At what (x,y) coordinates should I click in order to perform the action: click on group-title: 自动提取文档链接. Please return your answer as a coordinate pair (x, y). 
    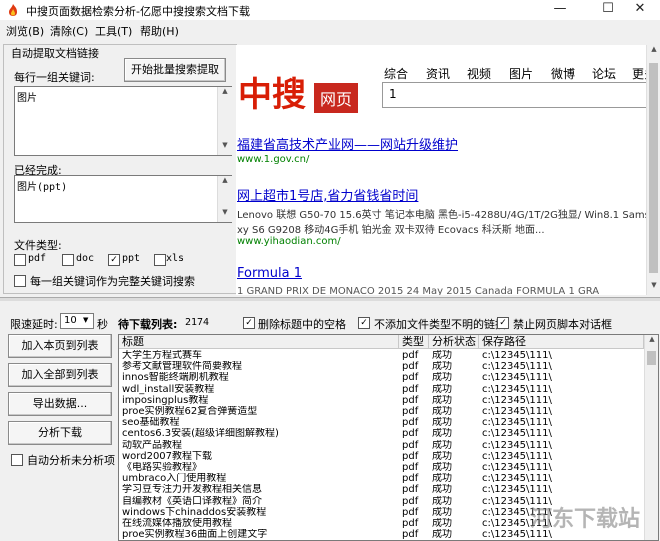
    Looking at the image, I should click on (55, 53).